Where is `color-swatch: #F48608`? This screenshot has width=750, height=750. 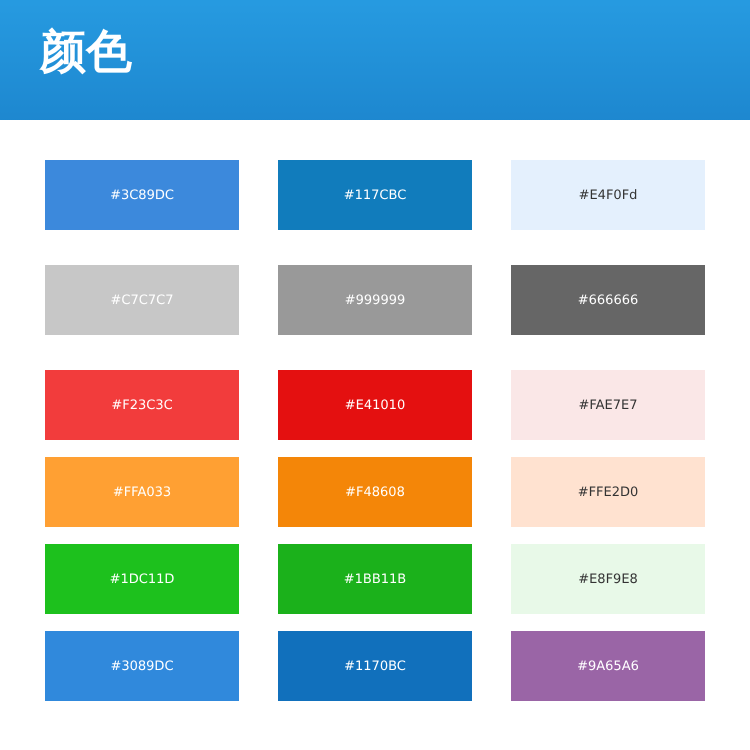 color-swatch: #F48608 is located at coordinates (375, 492).